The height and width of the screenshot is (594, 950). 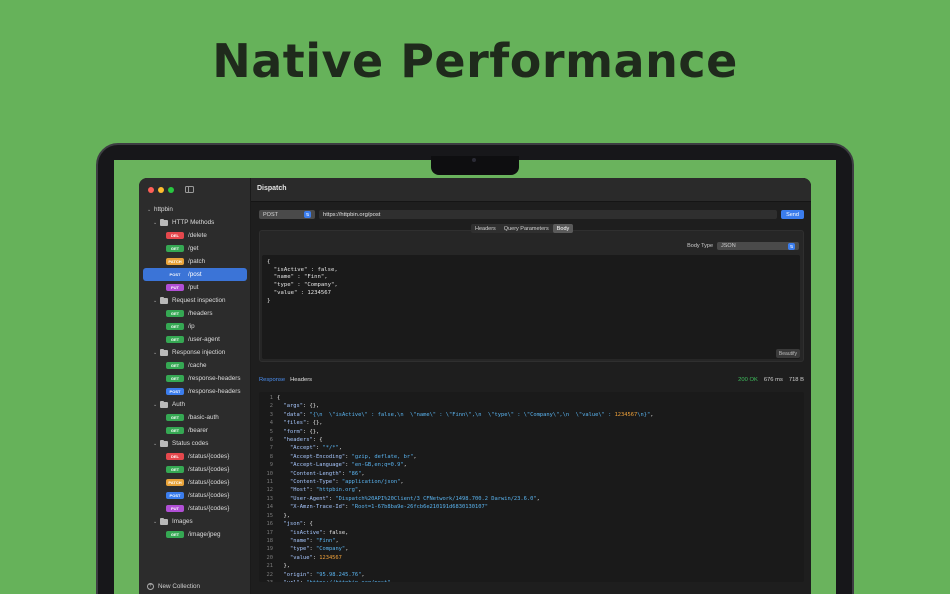 What do you see at coordinates (787, 353) in the screenshot?
I see `beautify-button: Beautify` at bounding box center [787, 353].